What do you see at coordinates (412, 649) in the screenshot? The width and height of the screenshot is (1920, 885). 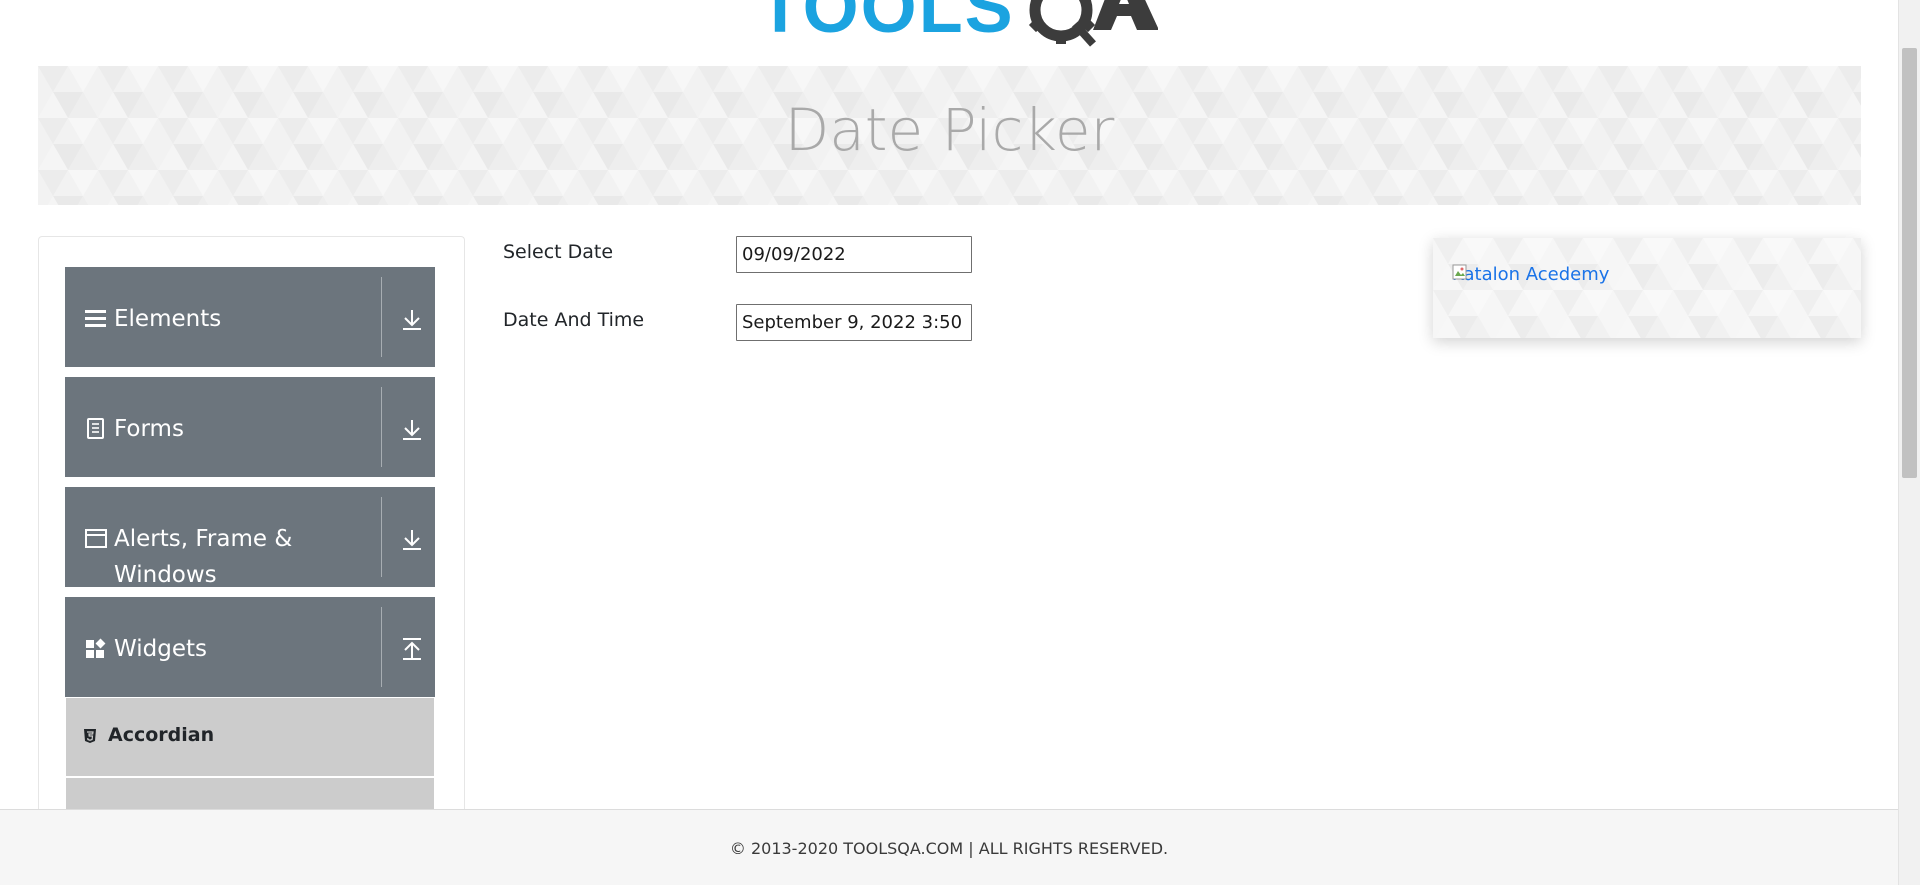 I see `upload-arrow-icon` at bounding box center [412, 649].